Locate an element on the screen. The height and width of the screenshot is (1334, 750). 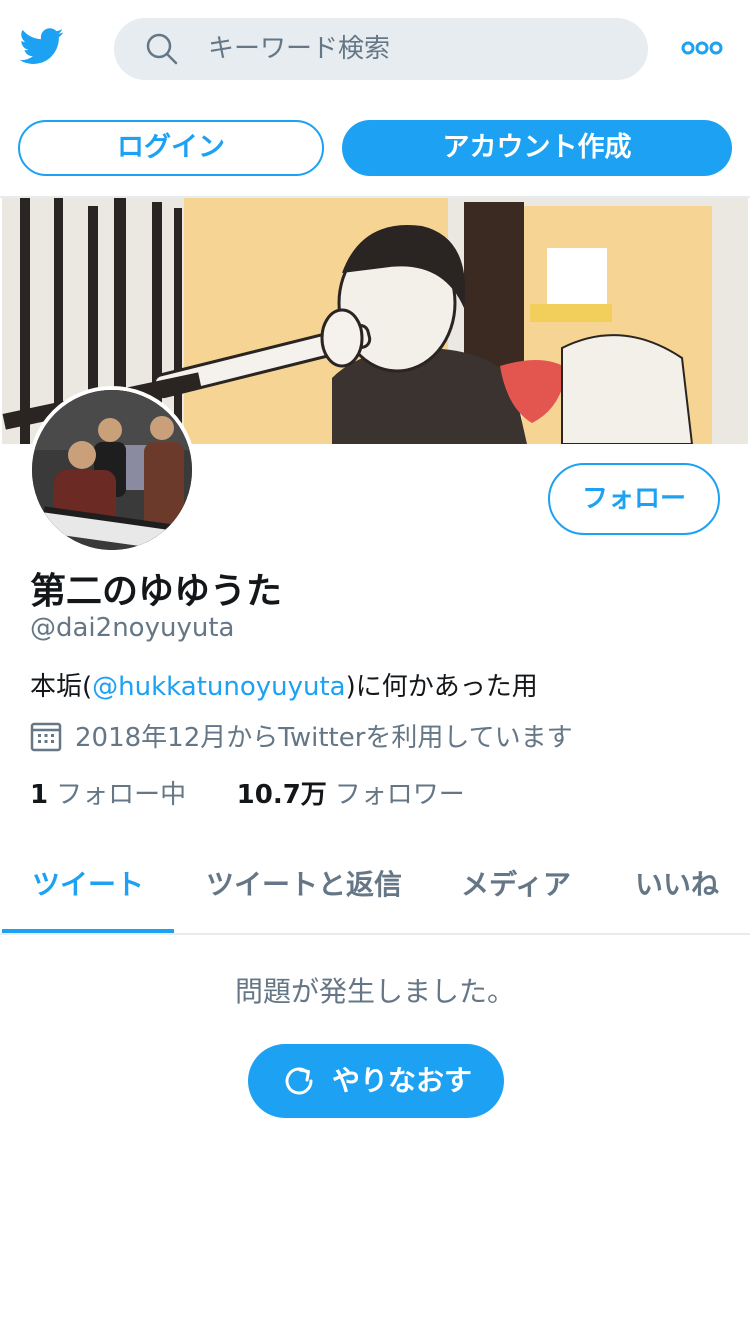
following-count: 1 is located at coordinates (39, 795).